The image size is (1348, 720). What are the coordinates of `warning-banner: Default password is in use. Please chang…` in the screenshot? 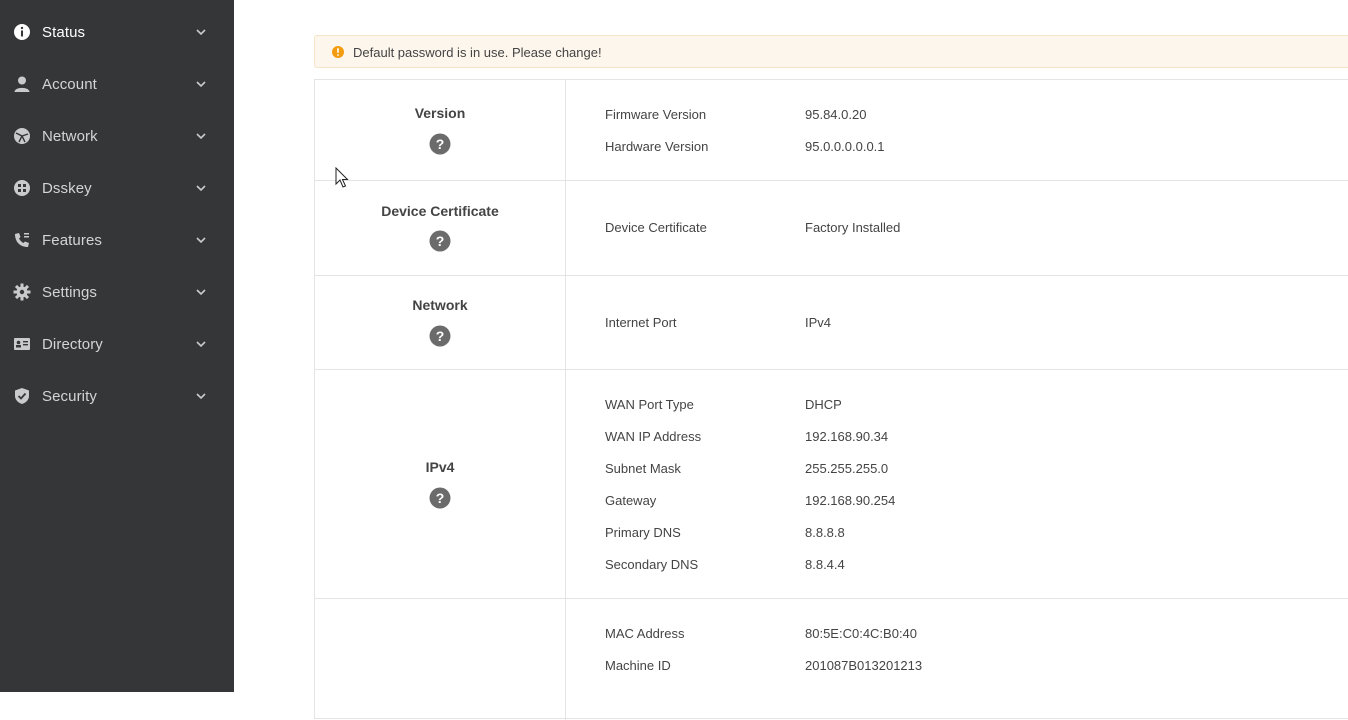 It's located at (831, 51).